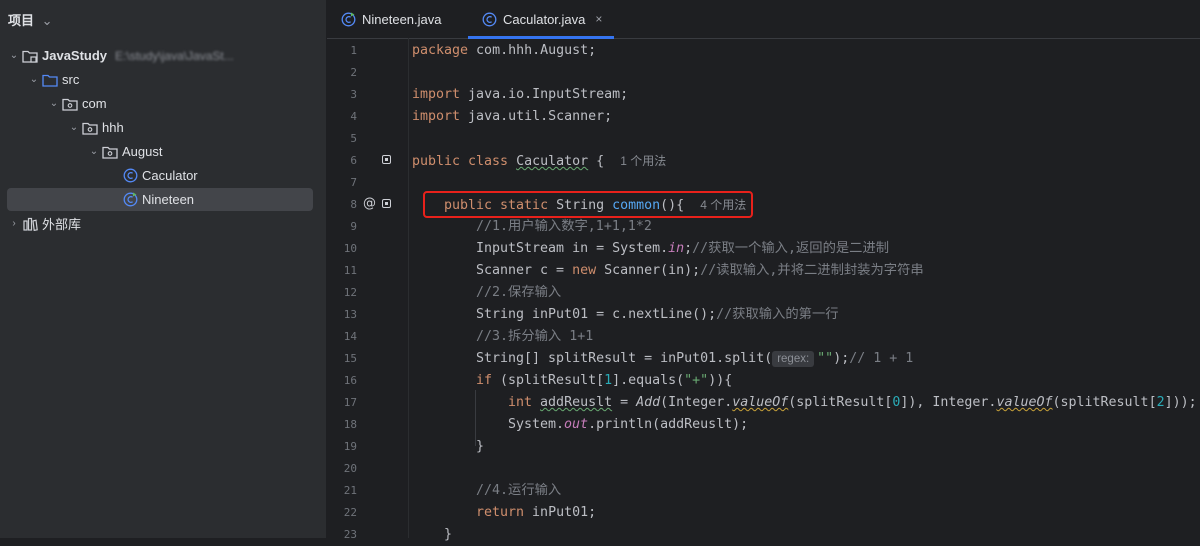 This screenshot has width=1200, height=546. What do you see at coordinates (350, 336) in the screenshot?
I see `line-number: 14` at bounding box center [350, 336].